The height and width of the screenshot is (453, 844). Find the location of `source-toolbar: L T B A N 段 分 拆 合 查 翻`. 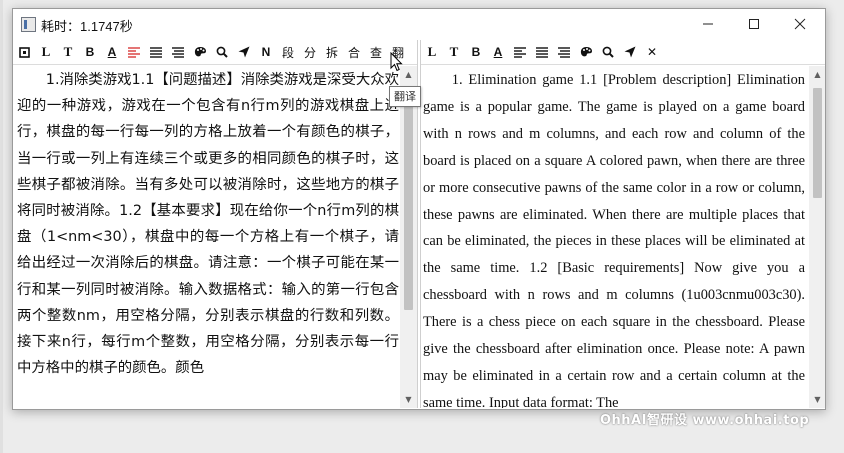

source-toolbar: L T B A N 段 分 拆 合 查 翻 is located at coordinates (215, 52).